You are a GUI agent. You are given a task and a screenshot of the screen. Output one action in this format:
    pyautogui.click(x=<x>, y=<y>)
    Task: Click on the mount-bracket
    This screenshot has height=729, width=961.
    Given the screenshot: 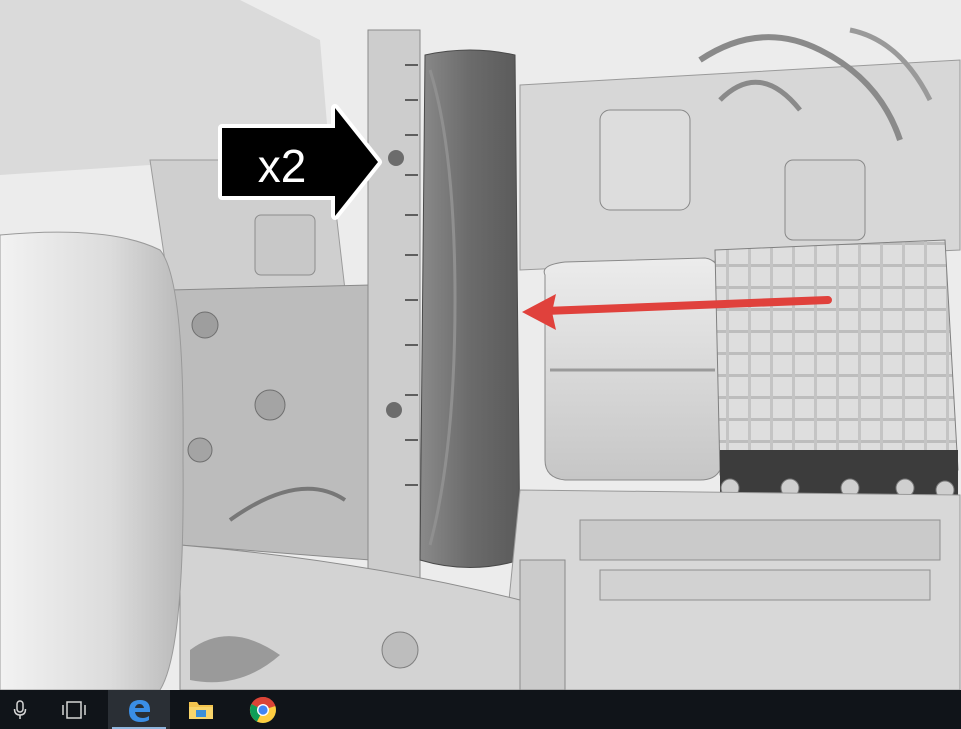 What is the action you would take?
    pyautogui.click(x=542, y=624)
    